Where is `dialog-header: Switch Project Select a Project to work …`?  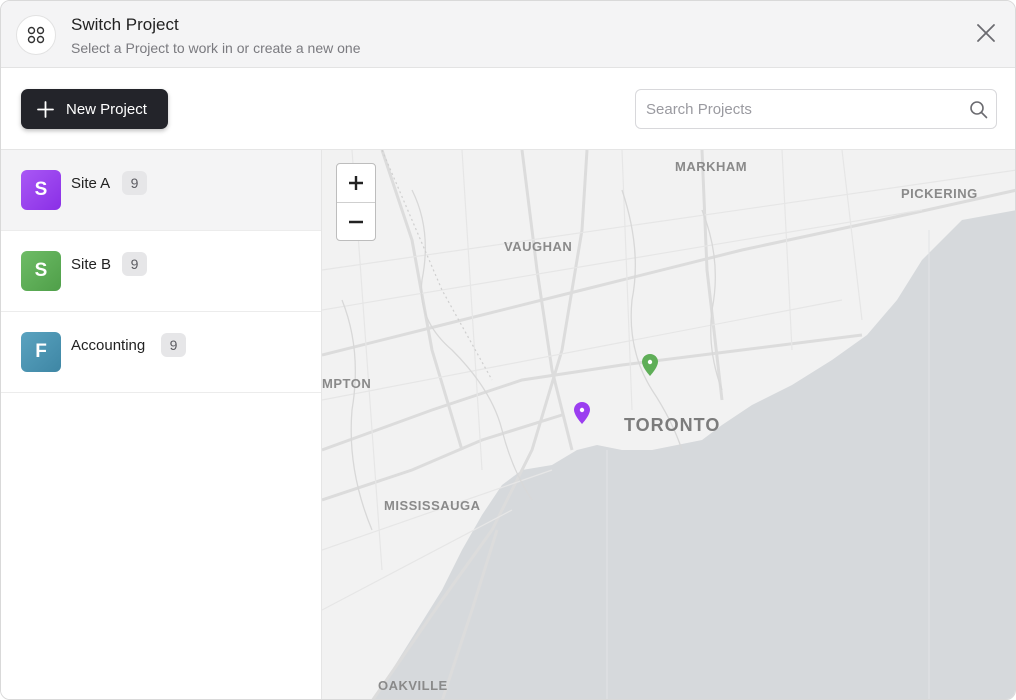 dialog-header: Switch Project Select a Project to work … is located at coordinates (508, 34).